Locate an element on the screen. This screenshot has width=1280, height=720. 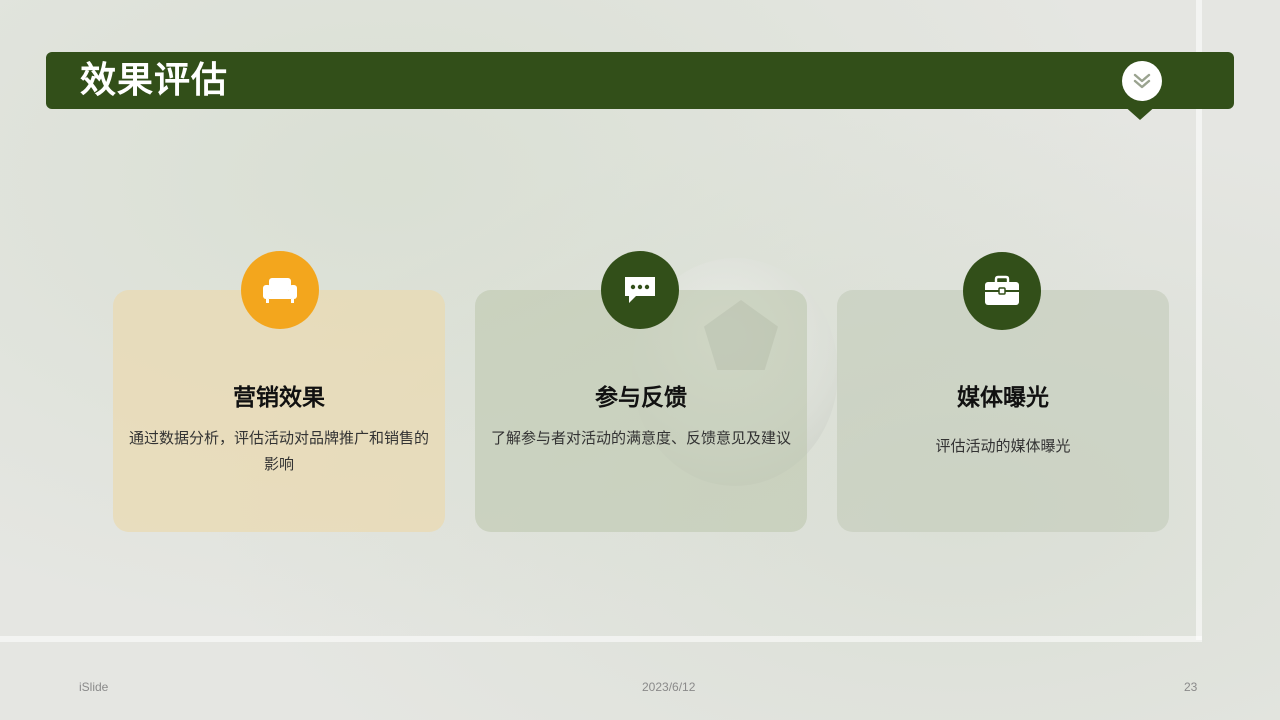
card-description: 评估活动的媒体曝光 is located at coordinates (1003, 446).